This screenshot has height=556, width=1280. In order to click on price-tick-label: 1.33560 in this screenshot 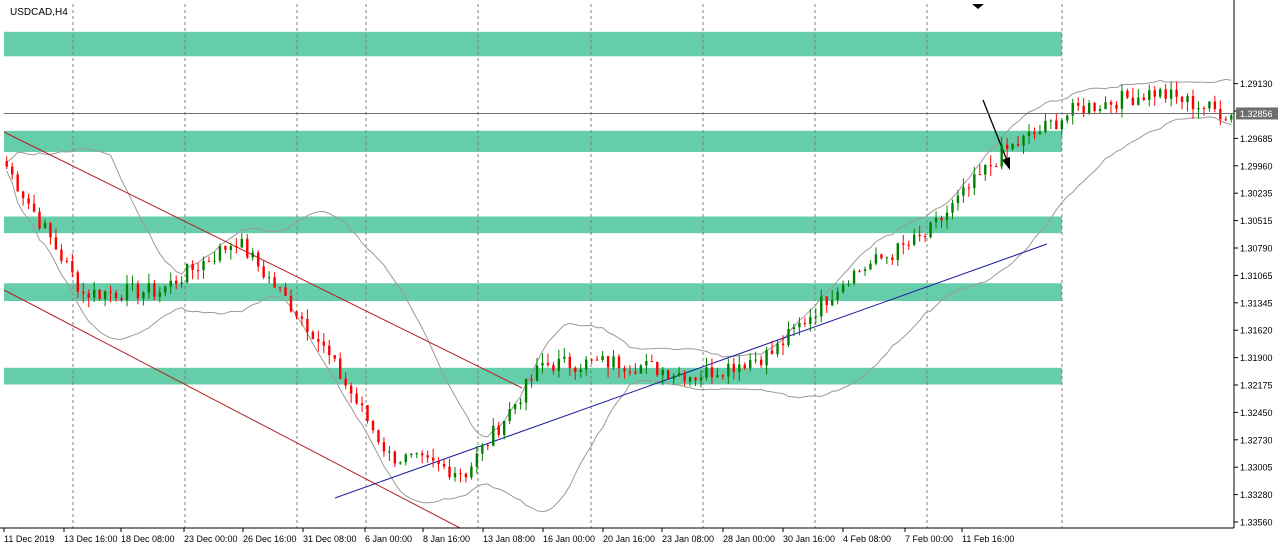, I will do `click(1256, 523)`.